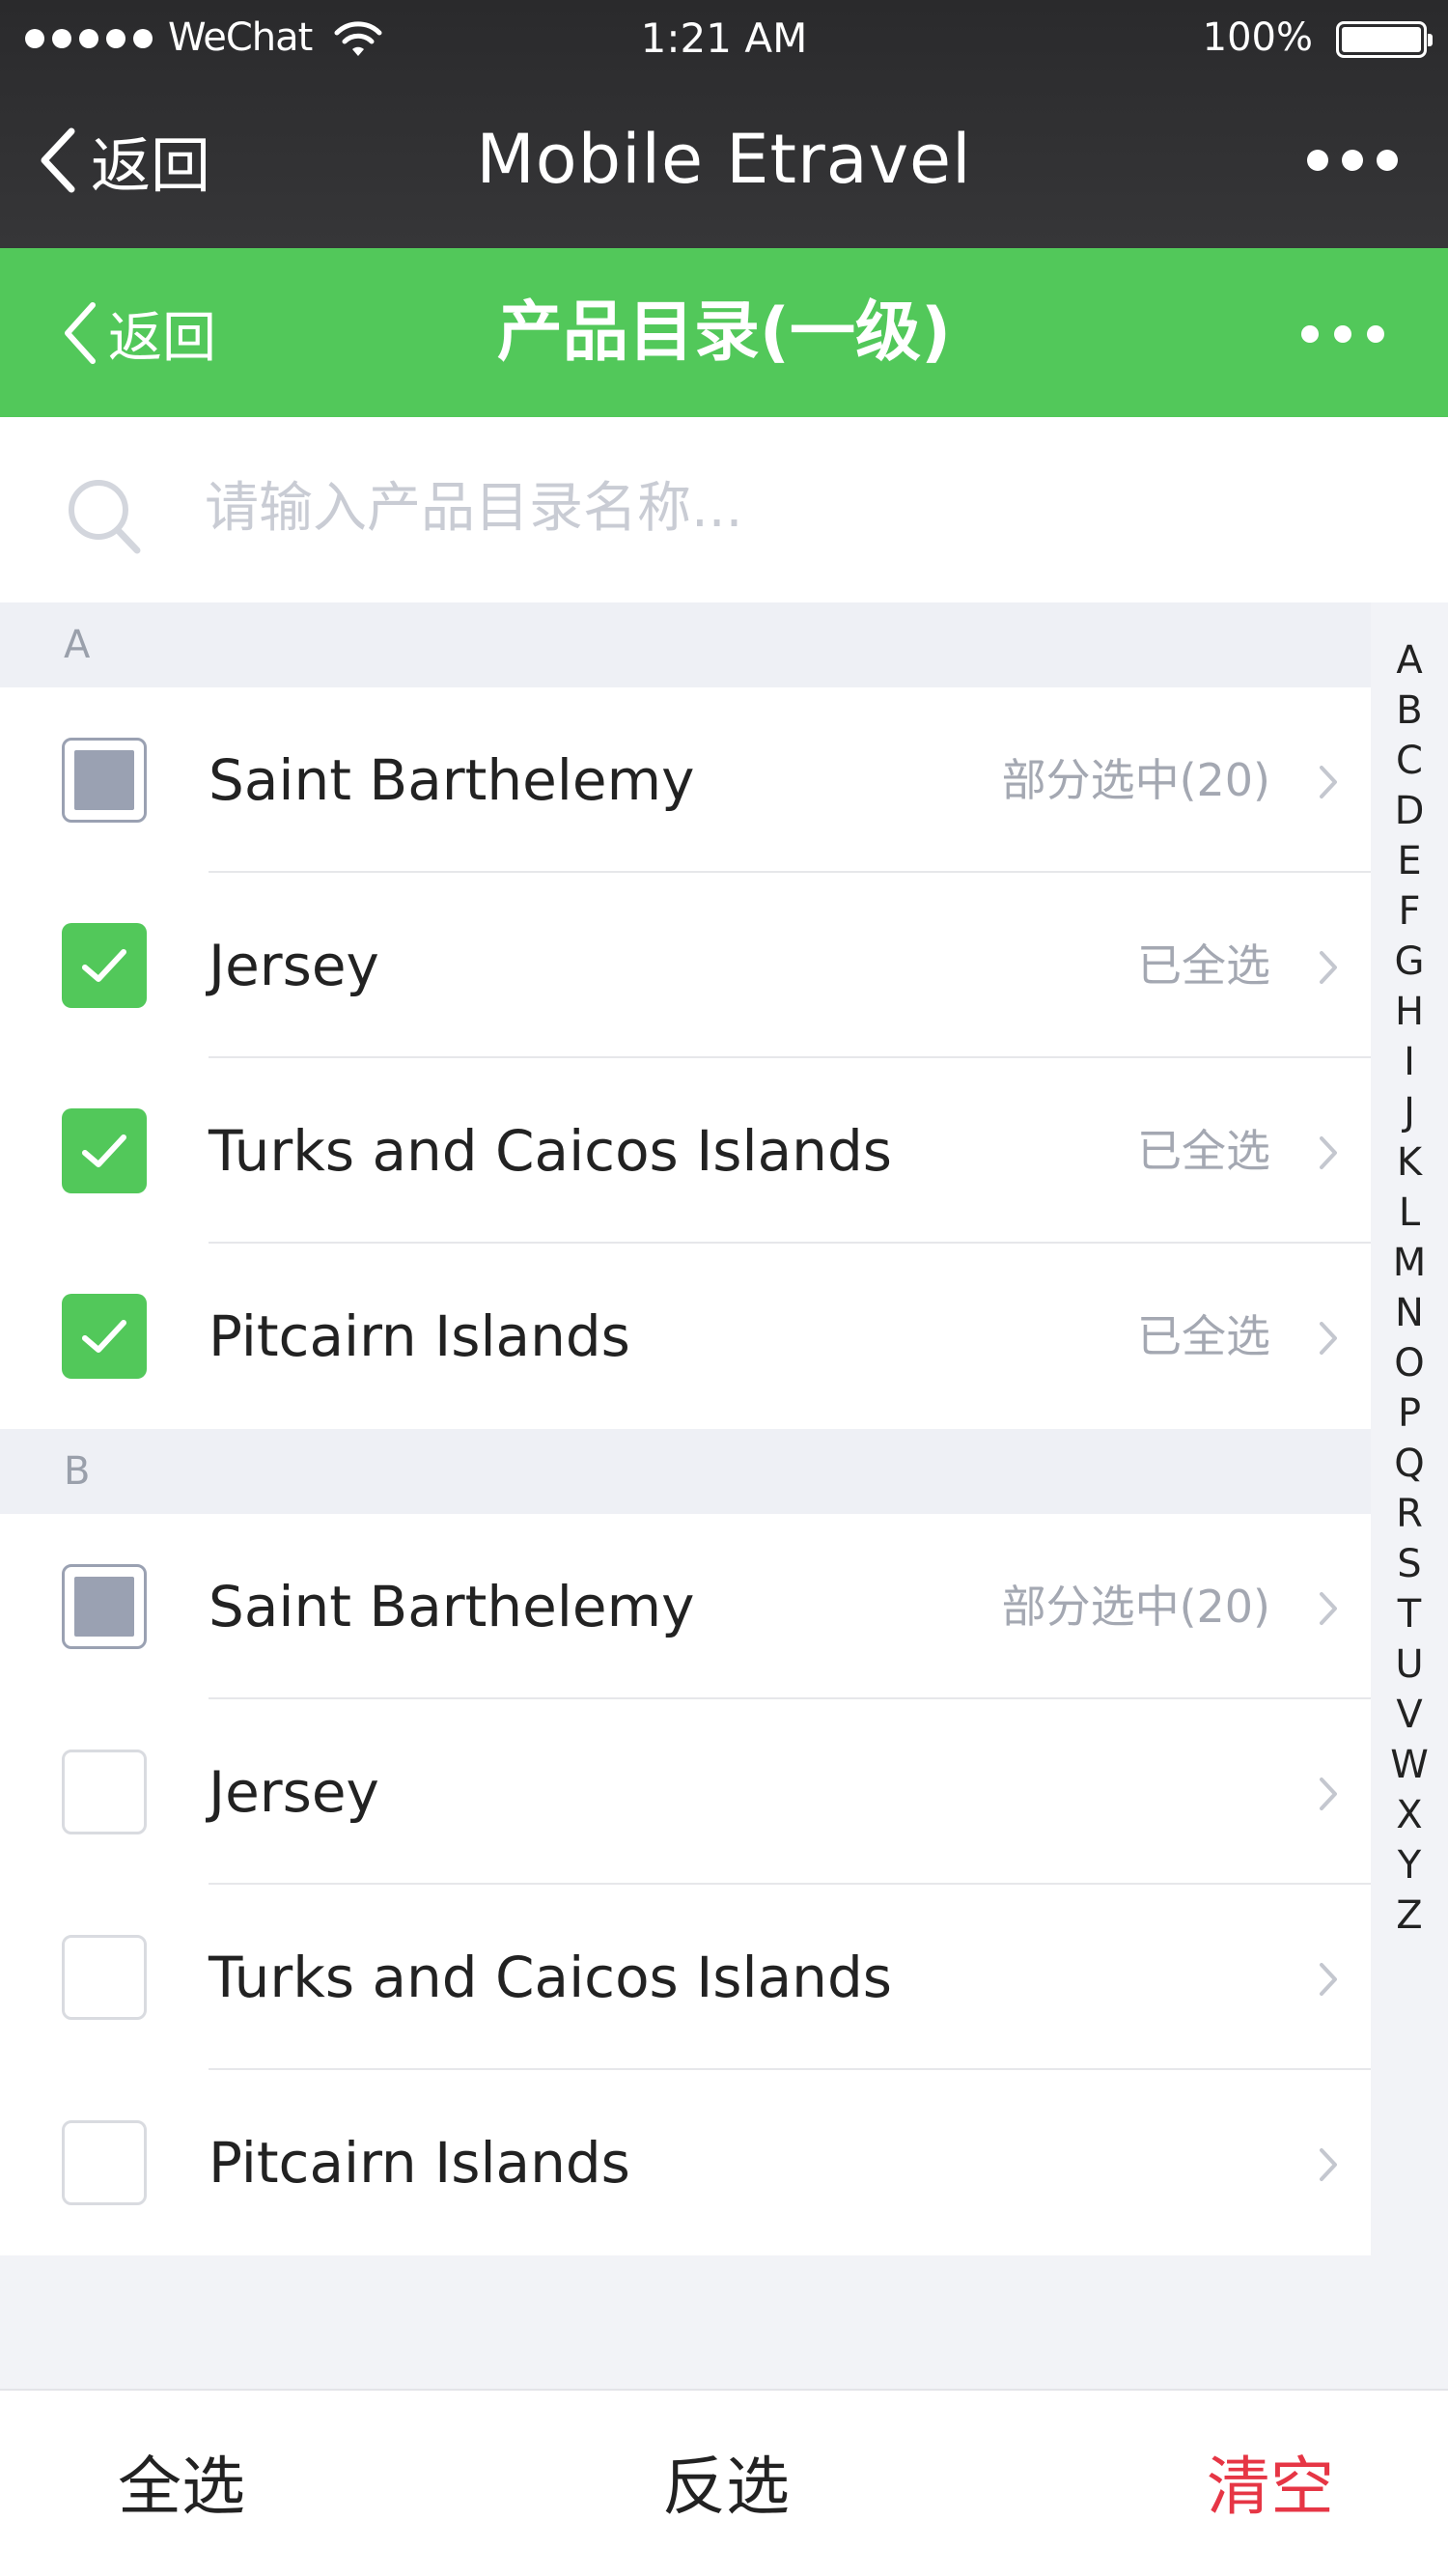 This screenshot has height=2576, width=1448. What do you see at coordinates (1410, 1213) in the screenshot?
I see `index-letter: L` at bounding box center [1410, 1213].